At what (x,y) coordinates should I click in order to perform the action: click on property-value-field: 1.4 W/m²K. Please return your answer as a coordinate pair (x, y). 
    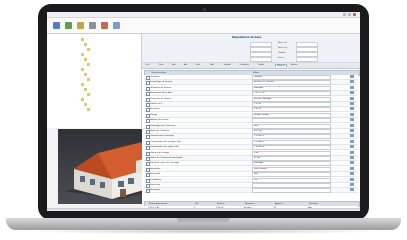
    Looking at the image, I should click on (291, 148).